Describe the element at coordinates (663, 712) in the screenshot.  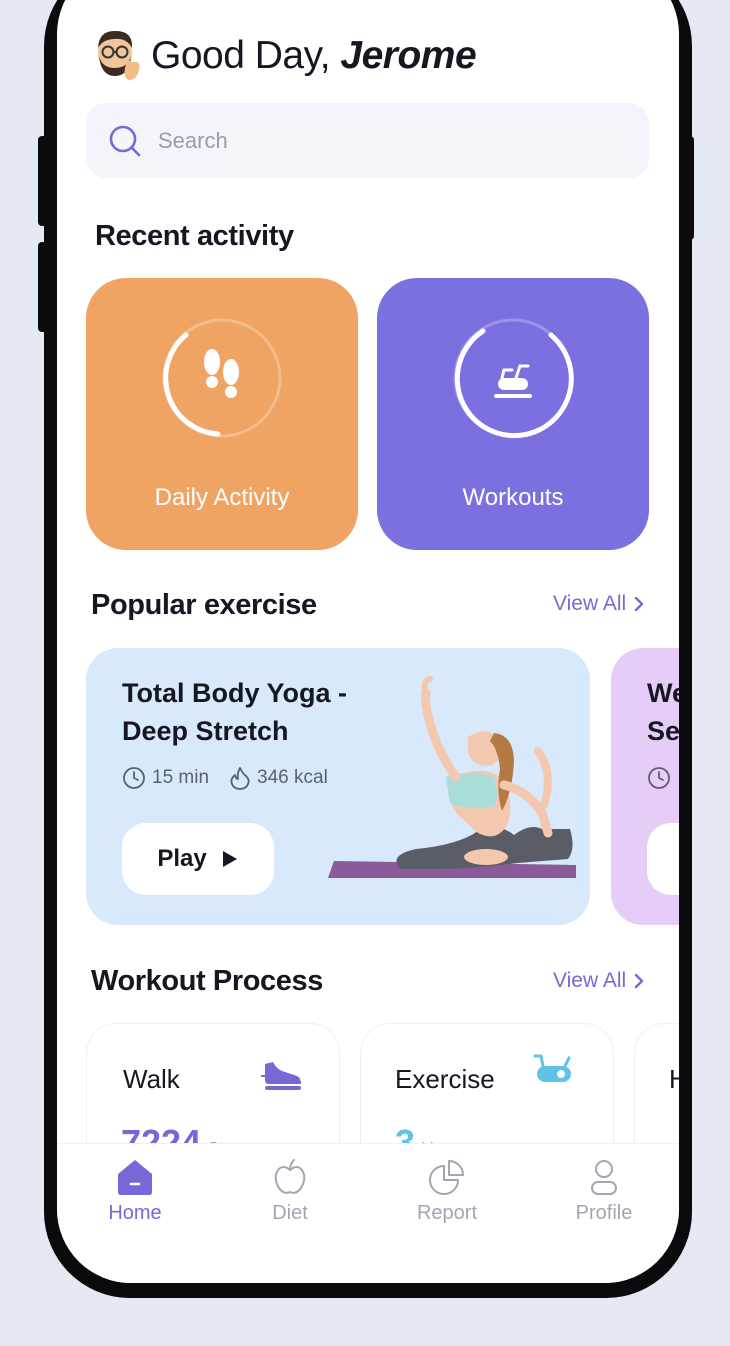
I see `exercise-title-partial: We Se` at that location.